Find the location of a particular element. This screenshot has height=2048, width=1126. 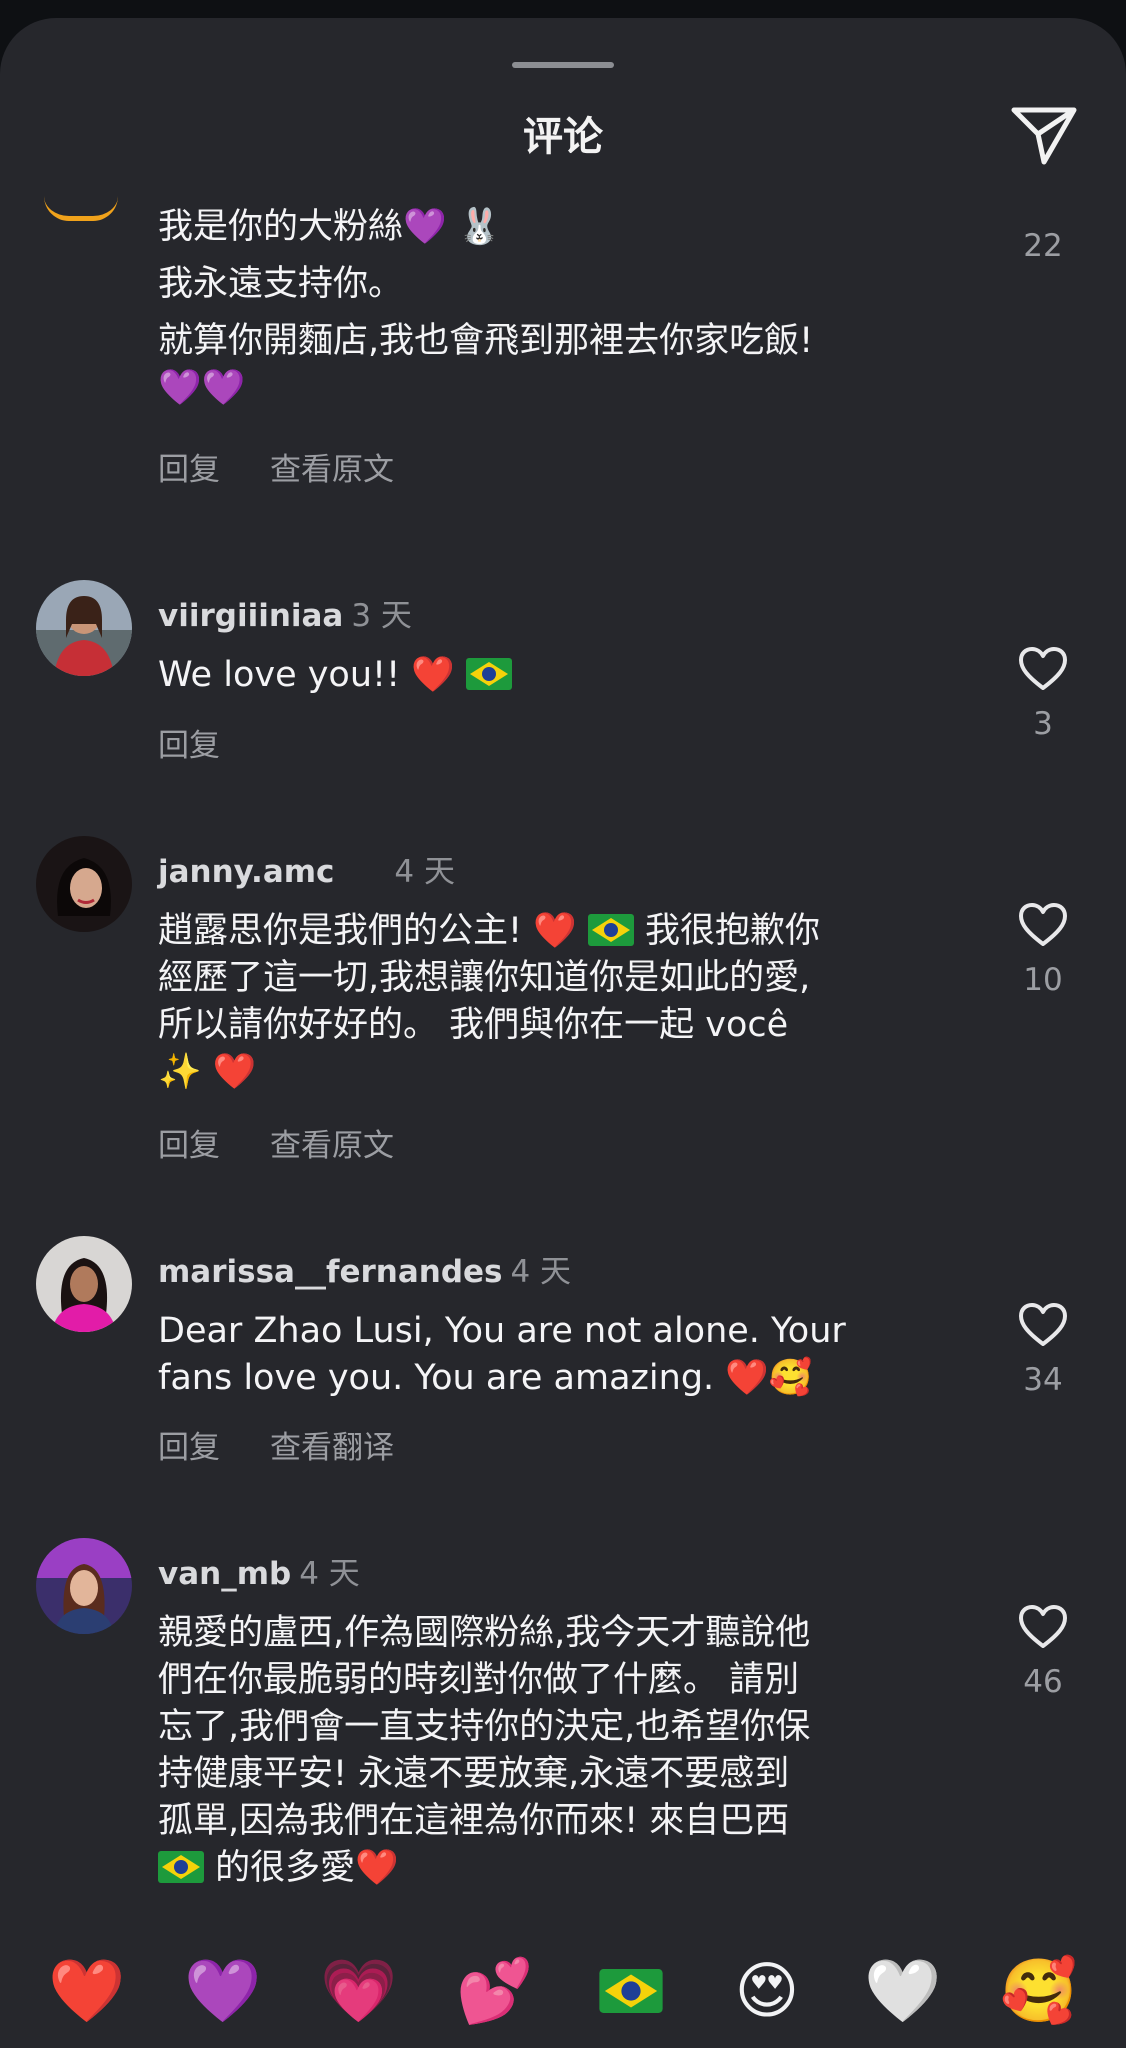

red-heart-emoji: ❤️ is located at coordinates (87, 1991).